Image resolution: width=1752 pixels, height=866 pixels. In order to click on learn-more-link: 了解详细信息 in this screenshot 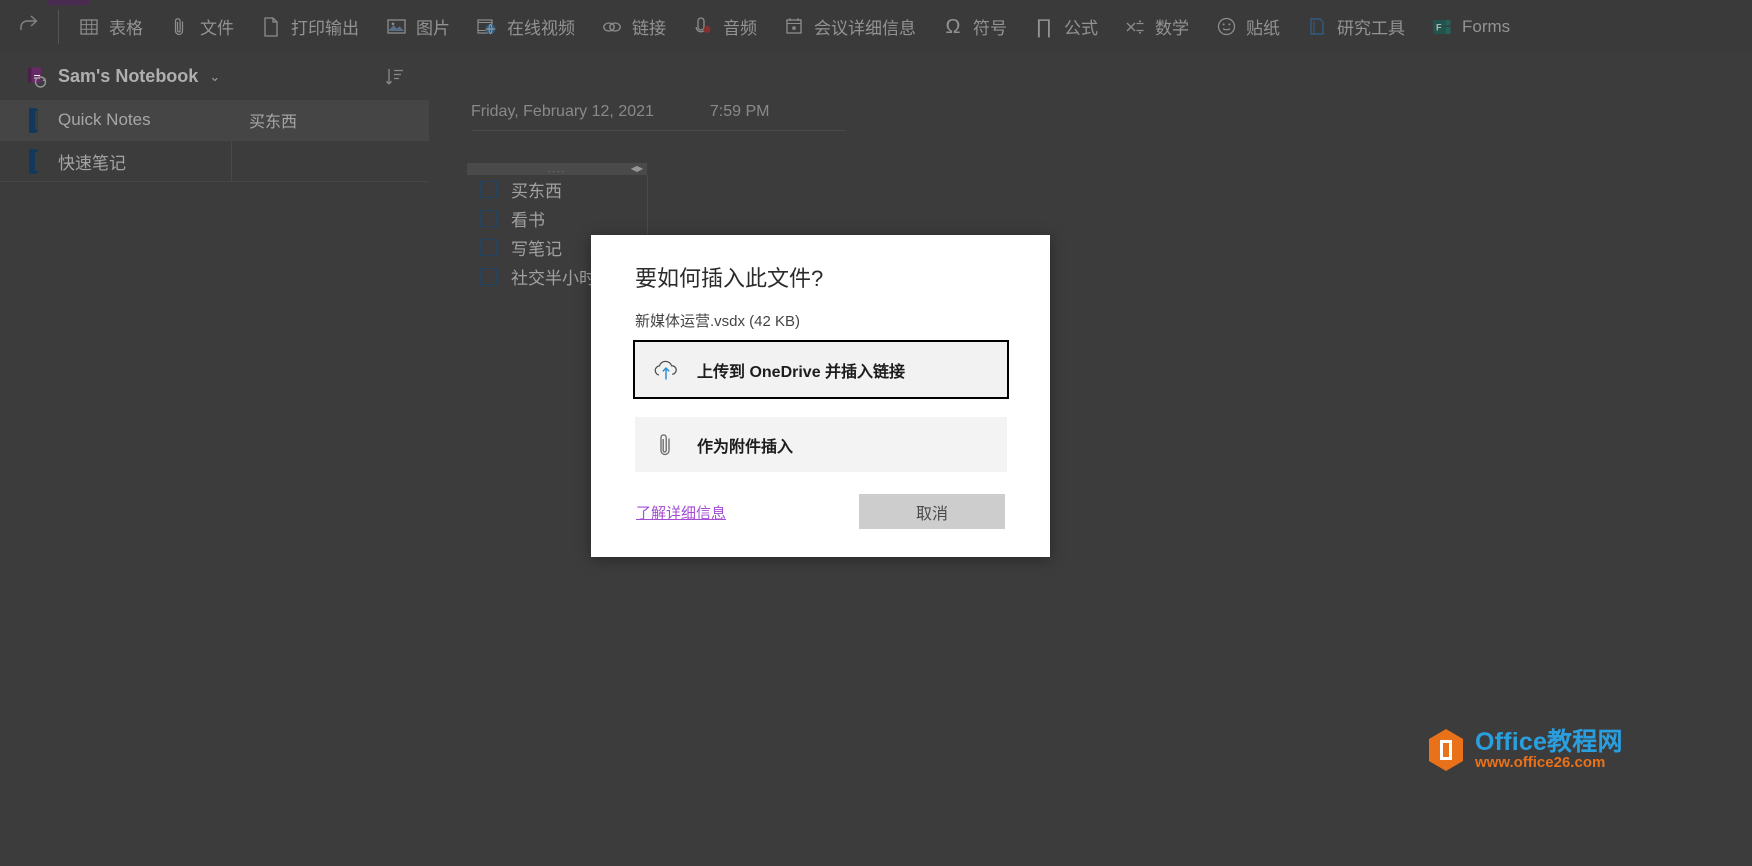, I will do `click(681, 512)`.